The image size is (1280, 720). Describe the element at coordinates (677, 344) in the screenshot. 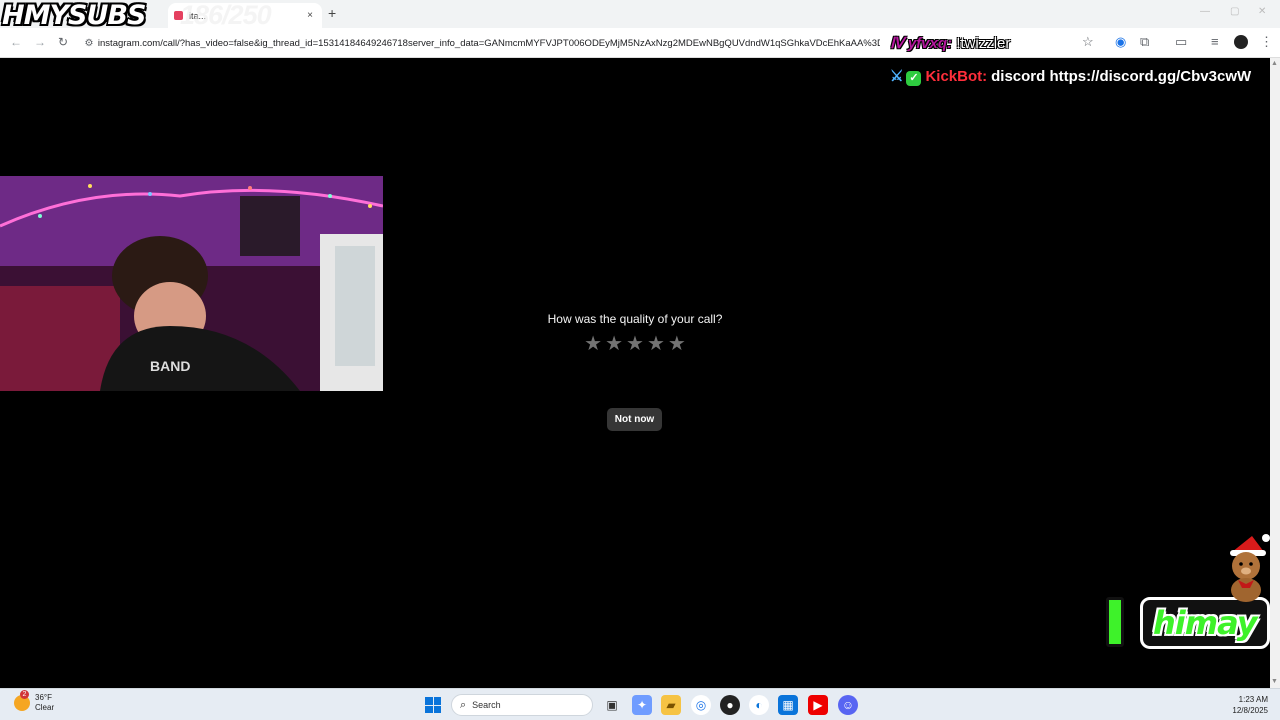

I see `rating-star-5-icon: ★` at that location.